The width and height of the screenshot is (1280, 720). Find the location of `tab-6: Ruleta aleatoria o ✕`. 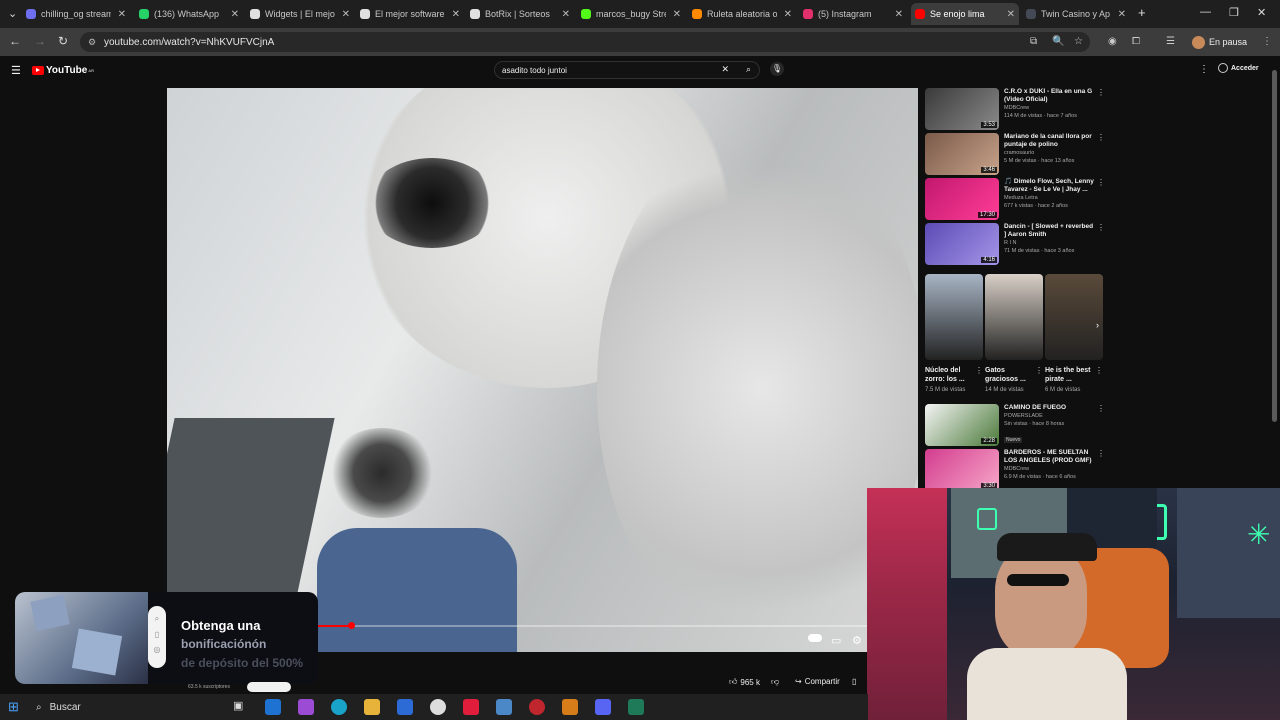

tab-6: Ruleta aleatoria o ✕ is located at coordinates (742, 14).